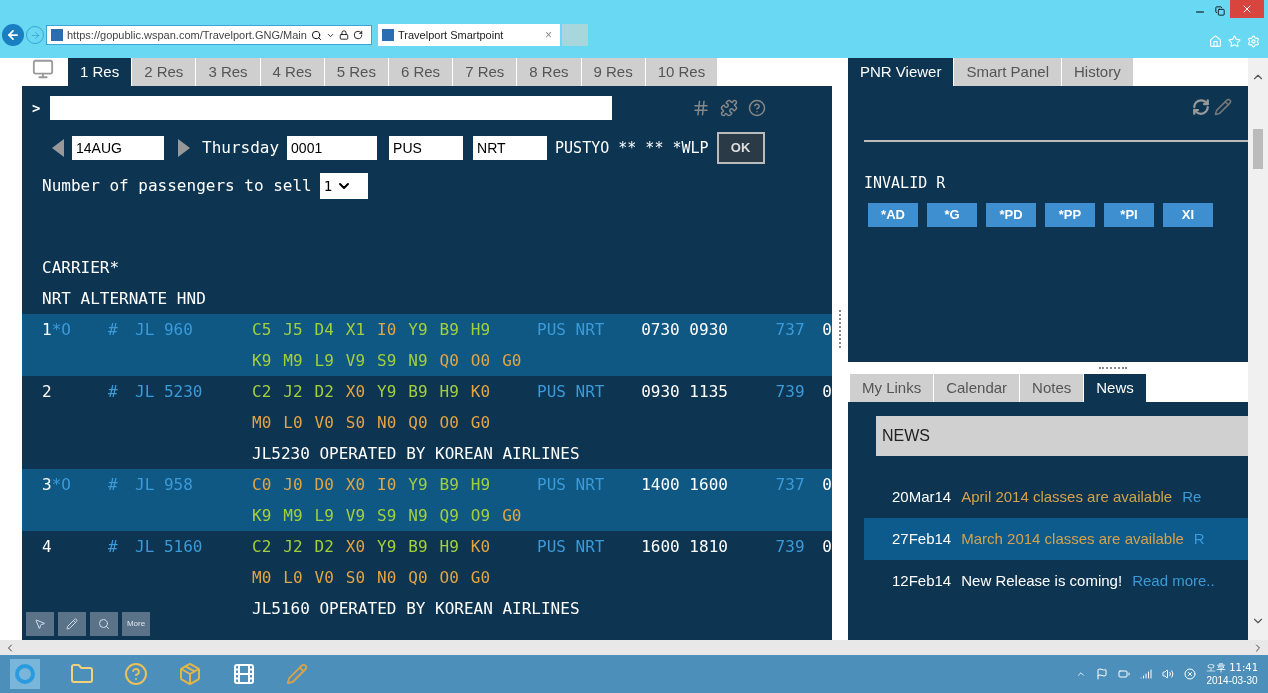 Image resolution: width=1268 pixels, height=693 pixels. I want to click on search-icon, so click(316, 35).